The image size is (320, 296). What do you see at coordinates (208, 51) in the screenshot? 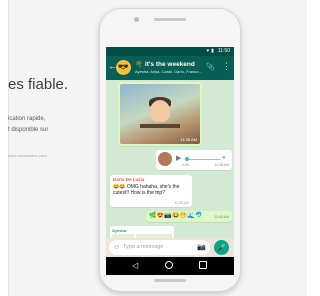
I see `signal-icon: ▾` at bounding box center [208, 51].